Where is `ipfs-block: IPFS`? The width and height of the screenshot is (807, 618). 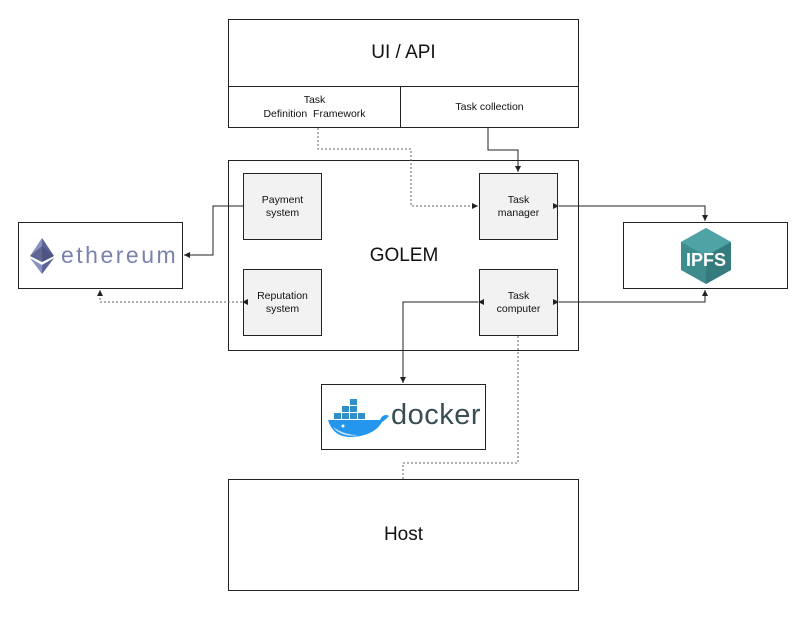
ipfs-block: IPFS is located at coordinates (705, 255).